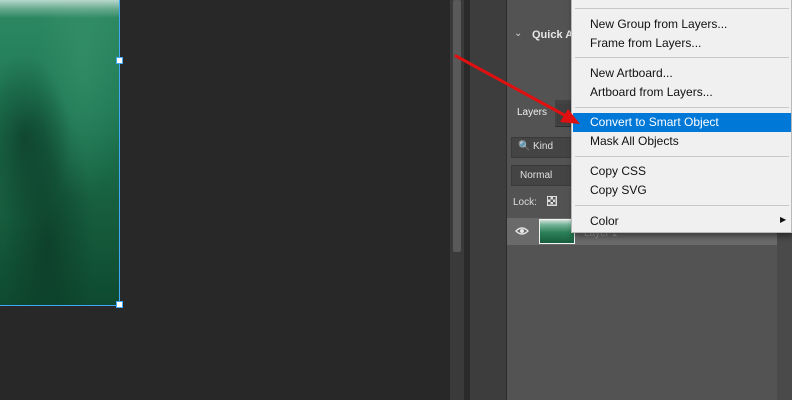 The image size is (792, 400). Describe the element at coordinates (488, 200) in the screenshot. I see `panel-icon-strip` at that location.